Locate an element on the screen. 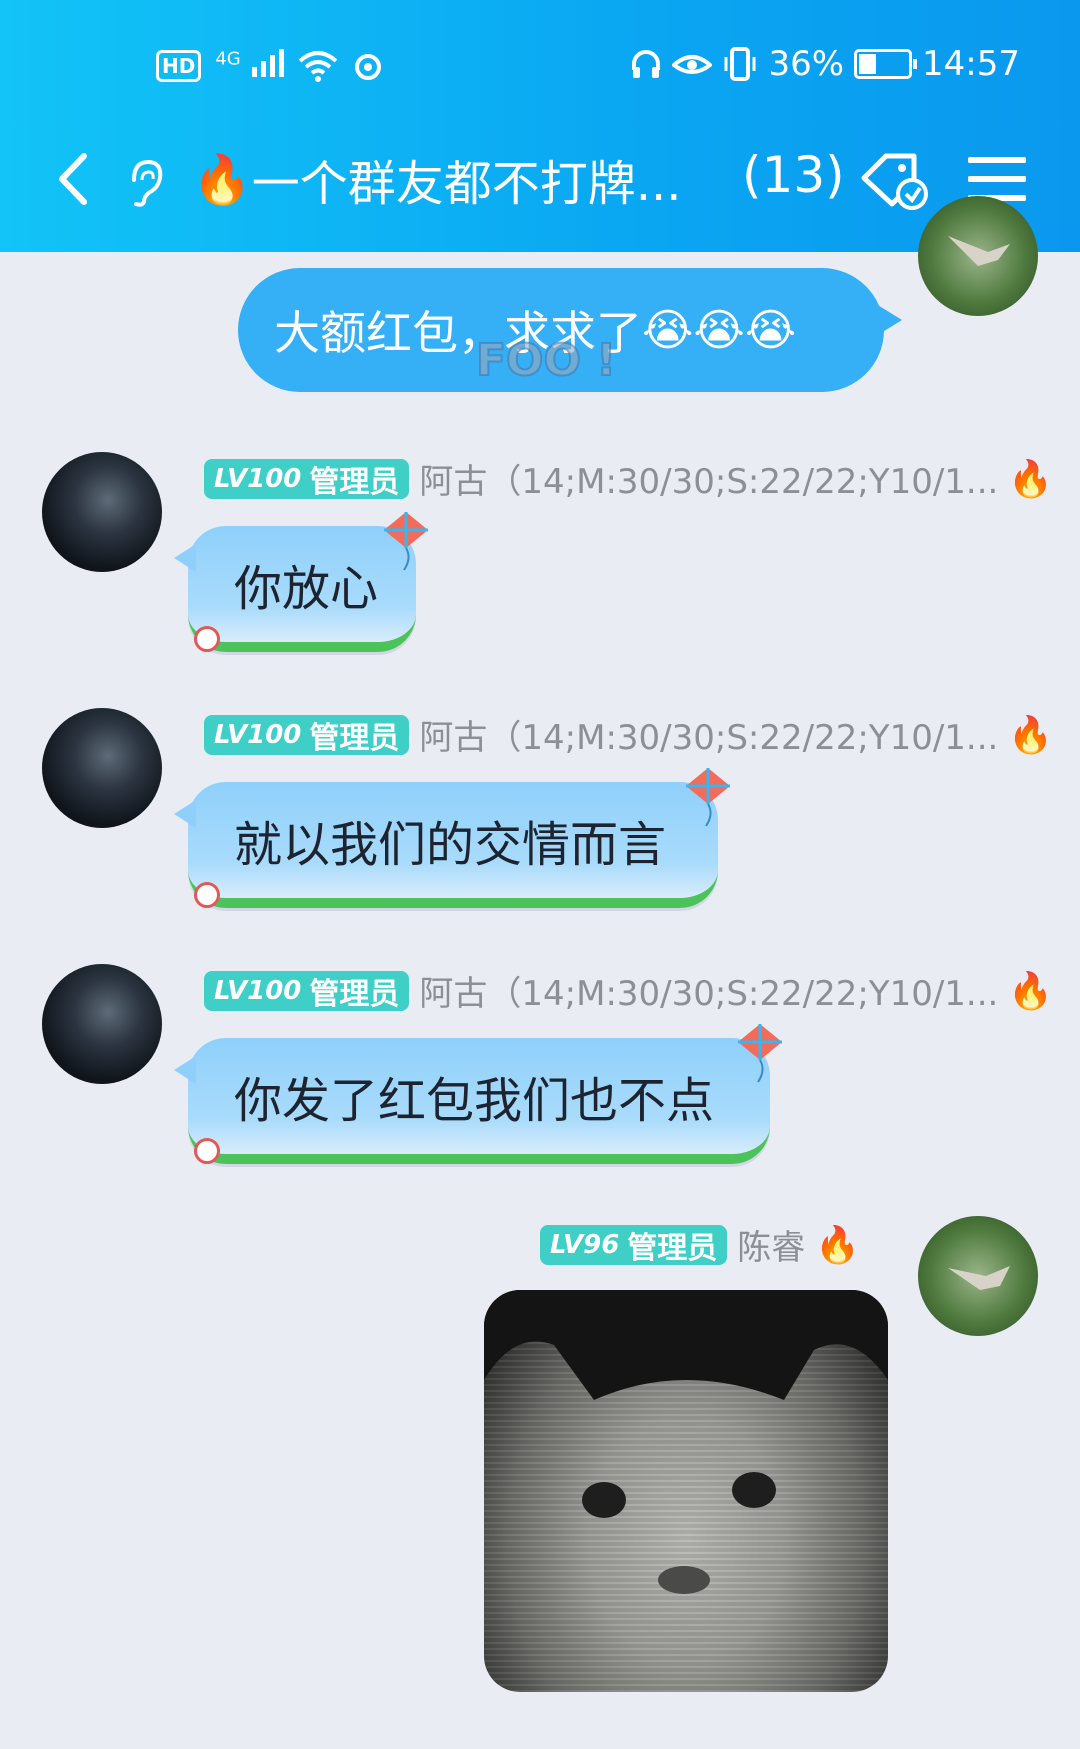 The image size is (1080, 1749). member-count: (13) is located at coordinates (793, 175).